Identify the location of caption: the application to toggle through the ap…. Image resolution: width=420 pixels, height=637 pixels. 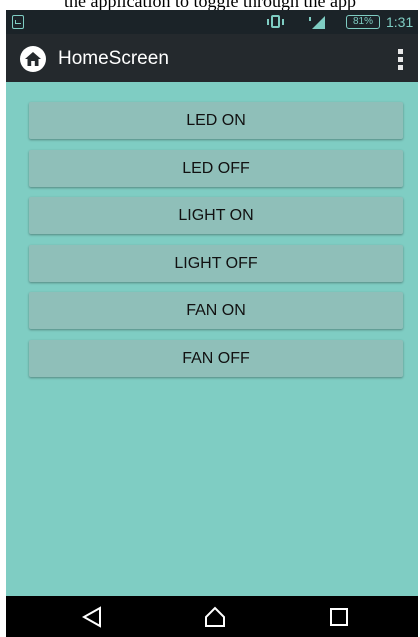
(210, 5).